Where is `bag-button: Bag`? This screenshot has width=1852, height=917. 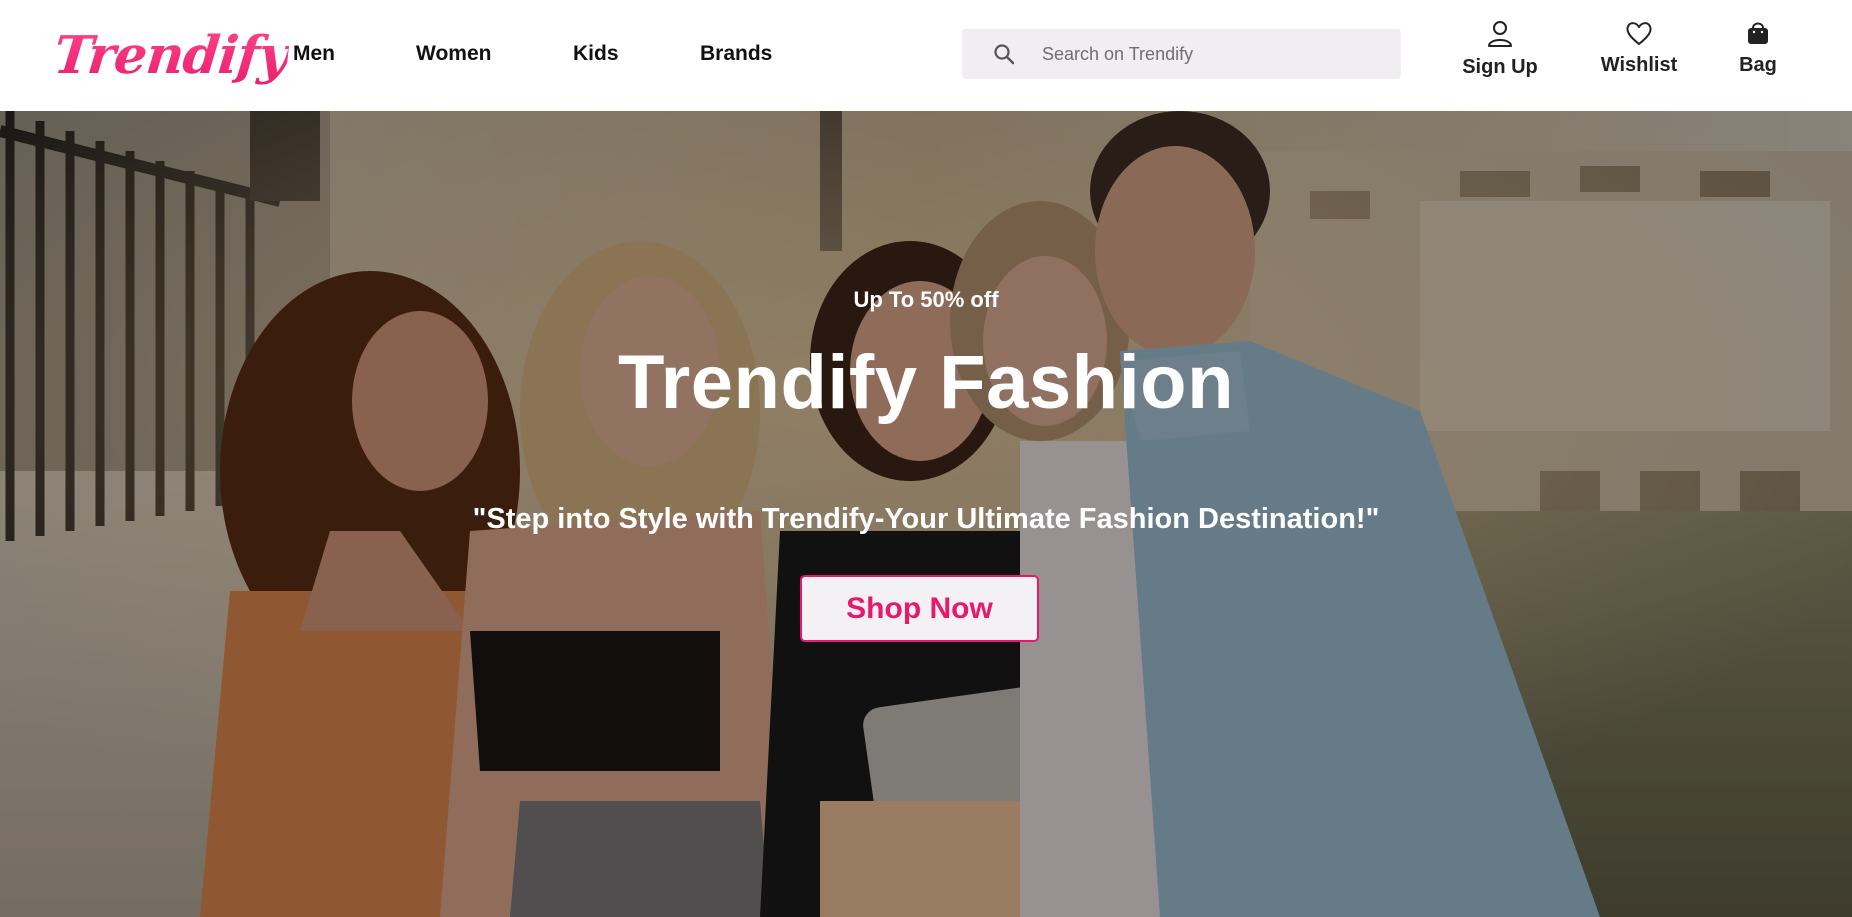
bag-button: Bag is located at coordinates (1758, 55).